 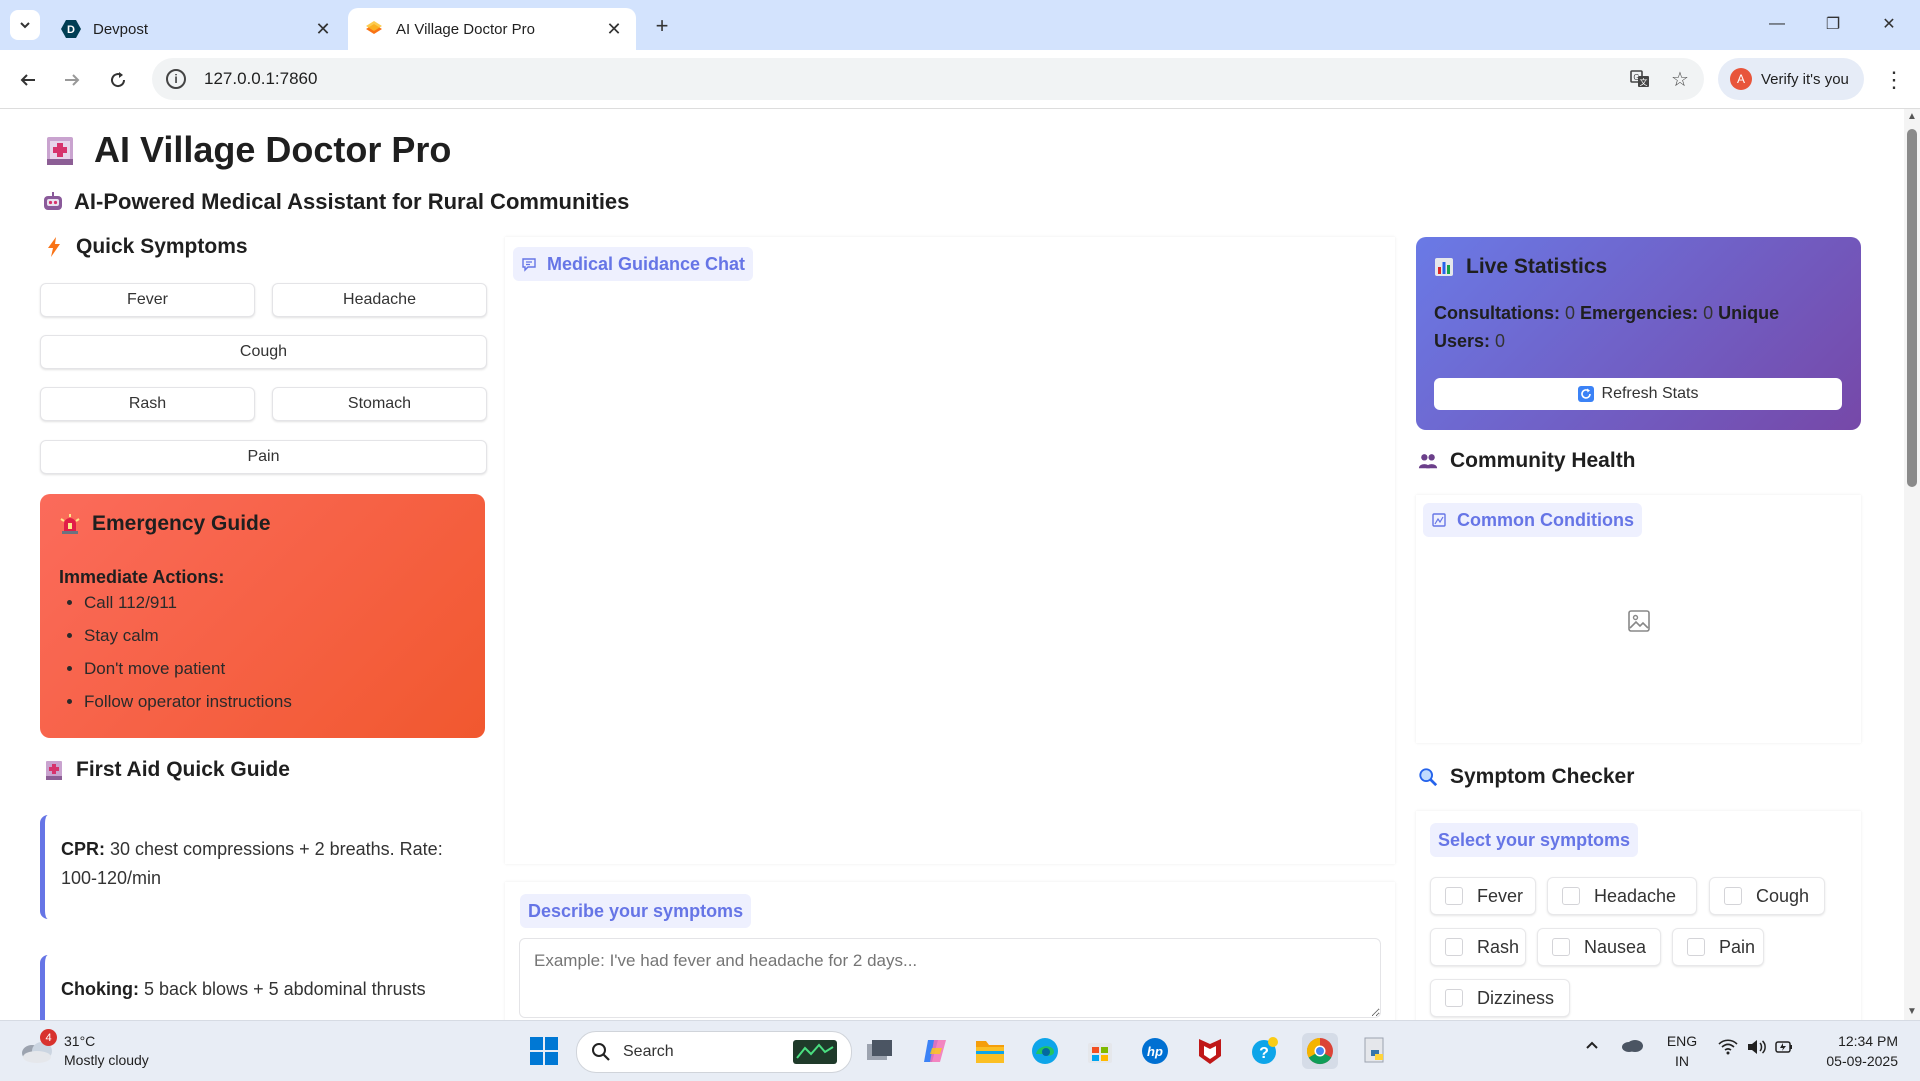 What do you see at coordinates (1777, 24) in the screenshot?
I see `minimize-button: —` at bounding box center [1777, 24].